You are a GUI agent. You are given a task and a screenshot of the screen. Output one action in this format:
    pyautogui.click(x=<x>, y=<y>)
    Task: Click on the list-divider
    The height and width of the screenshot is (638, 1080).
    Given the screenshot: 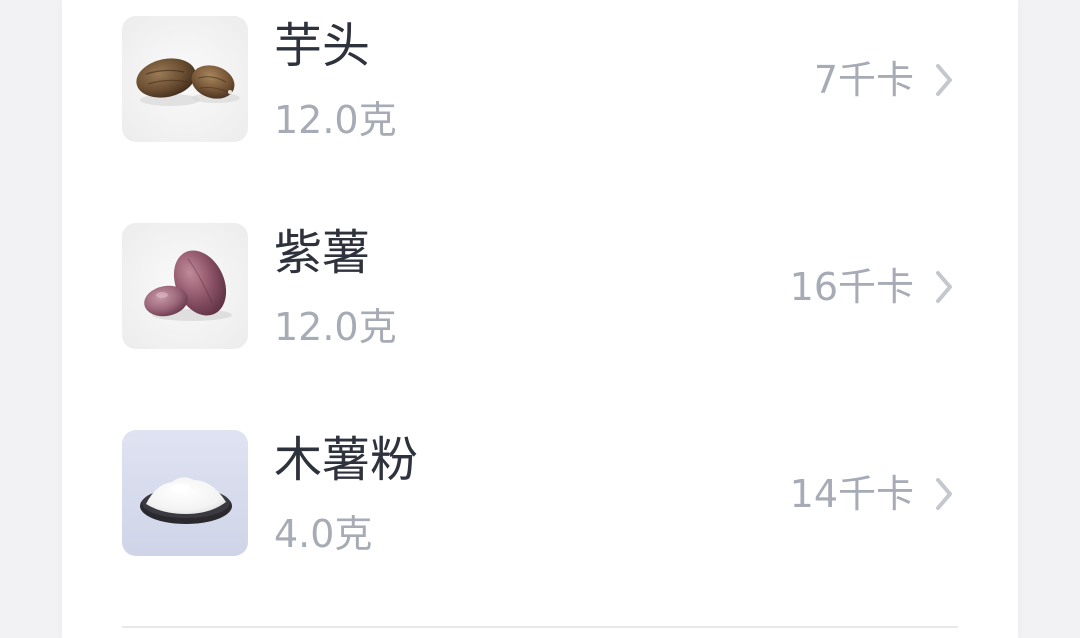 What is the action you would take?
    pyautogui.click(x=540, y=627)
    